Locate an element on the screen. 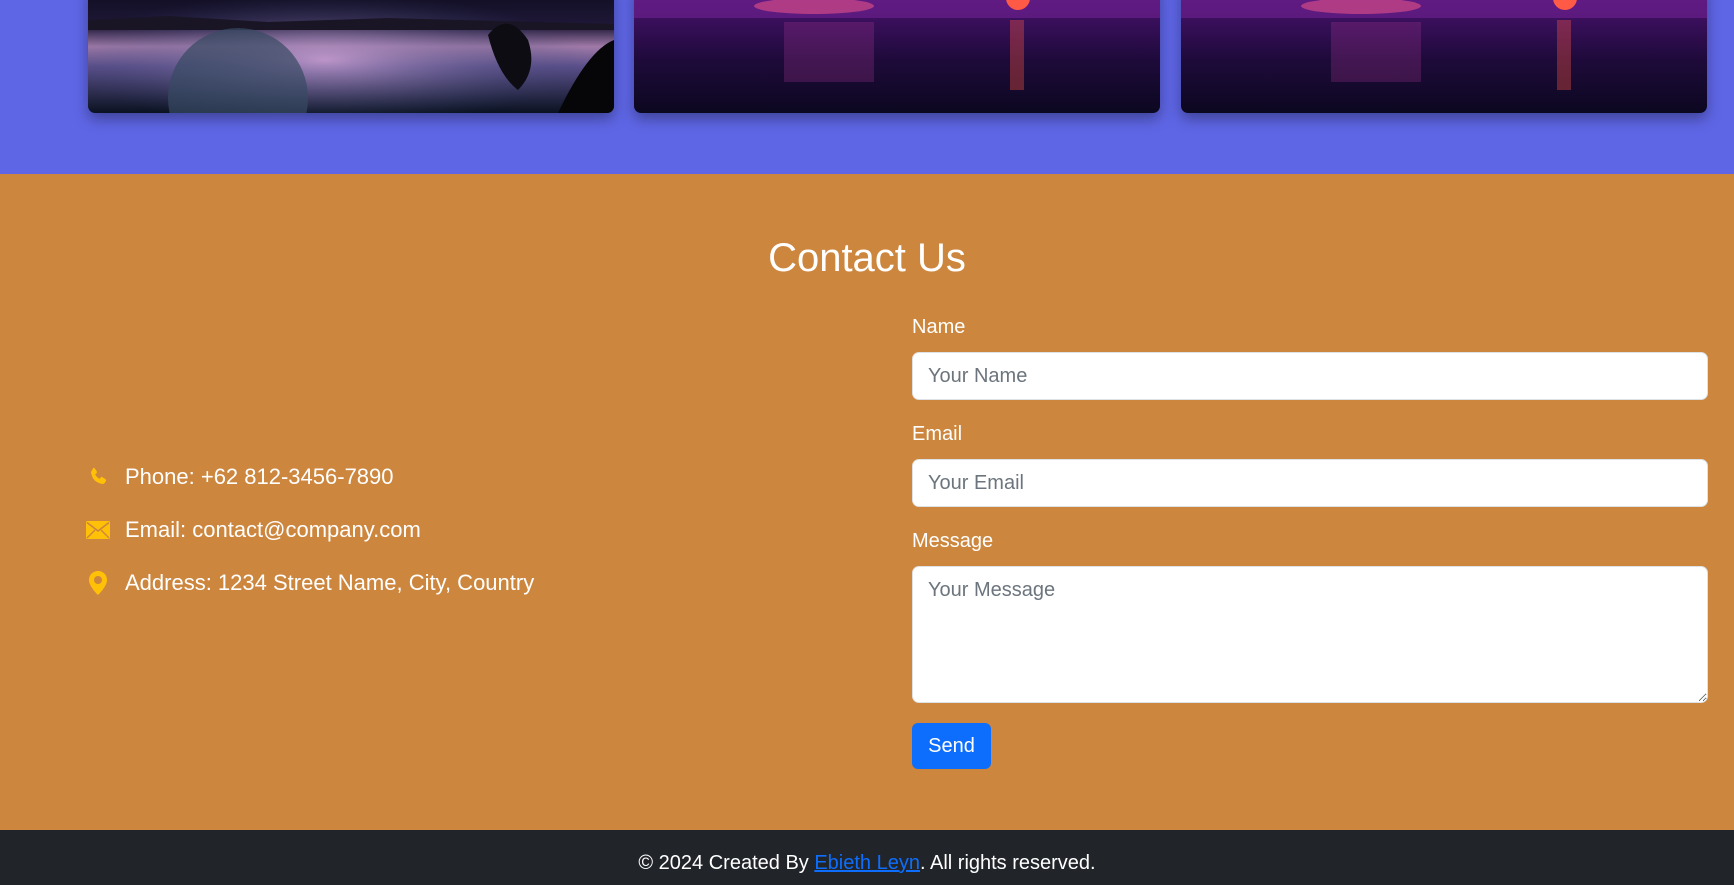 The width and height of the screenshot is (1734, 885). contact-email-text: Email: contact@company.com is located at coordinates (273, 529).